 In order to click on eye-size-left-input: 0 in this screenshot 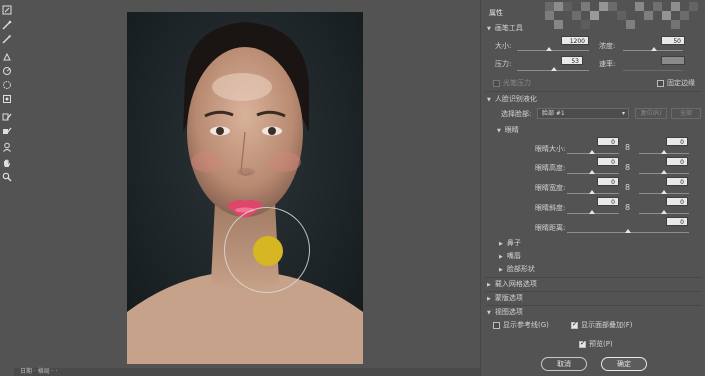, I will do `click(608, 141)`.